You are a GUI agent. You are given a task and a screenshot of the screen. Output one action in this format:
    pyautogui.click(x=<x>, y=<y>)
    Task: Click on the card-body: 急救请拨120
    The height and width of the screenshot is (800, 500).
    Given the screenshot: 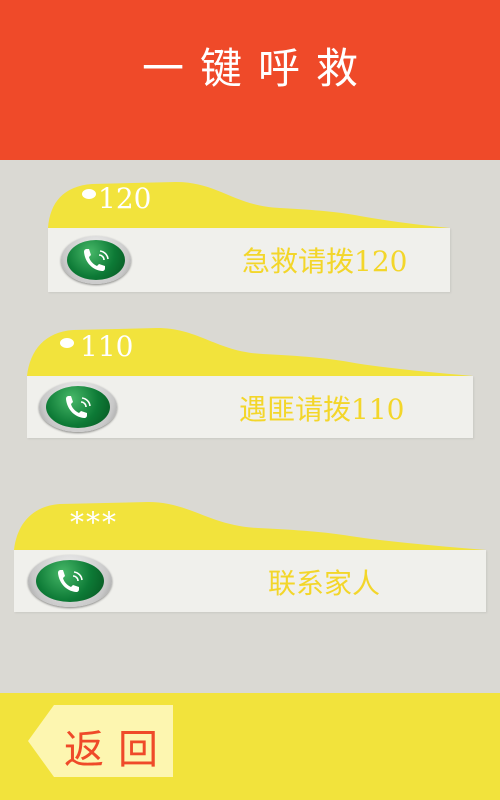 What is the action you would take?
    pyautogui.click(x=249, y=260)
    